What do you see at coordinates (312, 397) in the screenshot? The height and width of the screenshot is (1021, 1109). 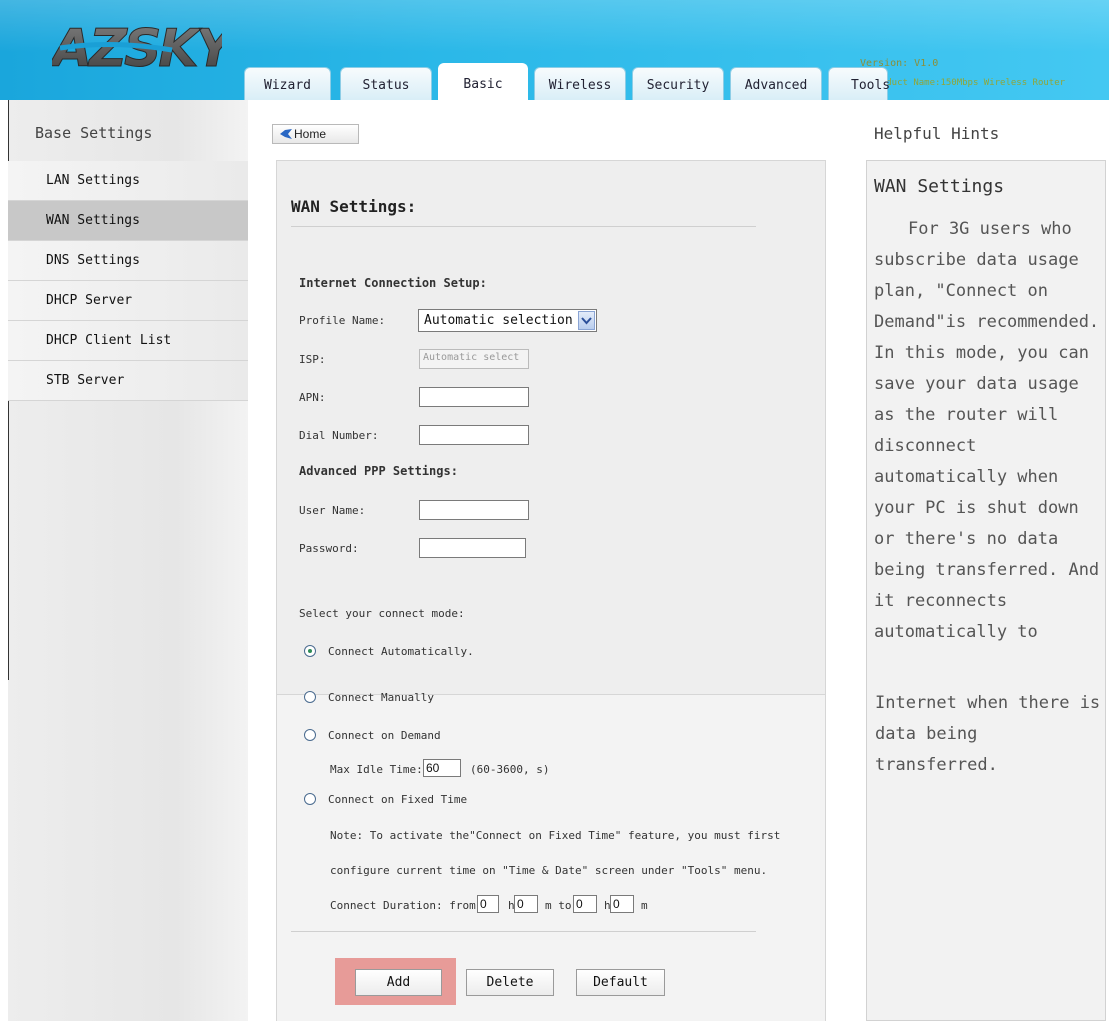 I see `apn-label: APN:` at bounding box center [312, 397].